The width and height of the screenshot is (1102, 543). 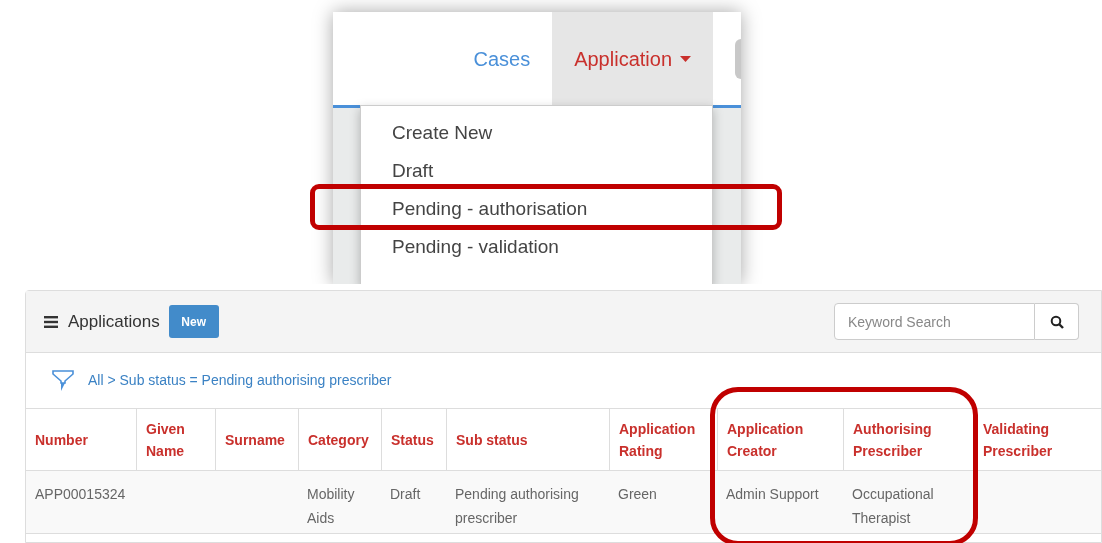 What do you see at coordinates (934, 321) in the screenshot?
I see `search-field: Keyword Search` at bounding box center [934, 321].